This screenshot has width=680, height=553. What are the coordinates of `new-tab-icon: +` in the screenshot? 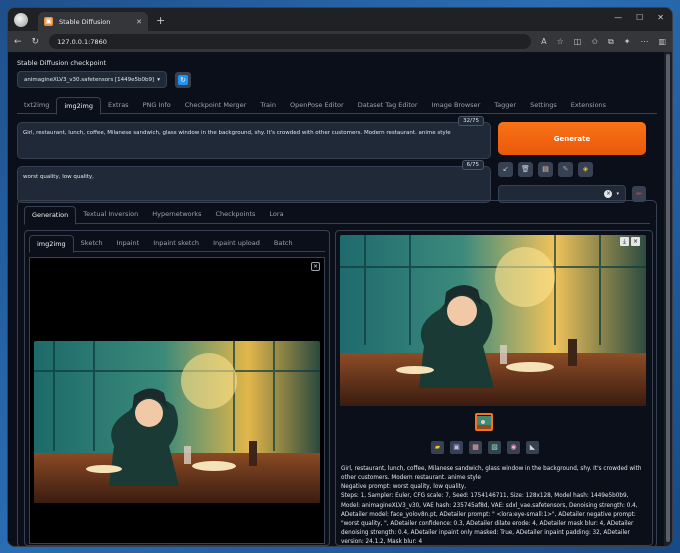 It's located at (160, 20).